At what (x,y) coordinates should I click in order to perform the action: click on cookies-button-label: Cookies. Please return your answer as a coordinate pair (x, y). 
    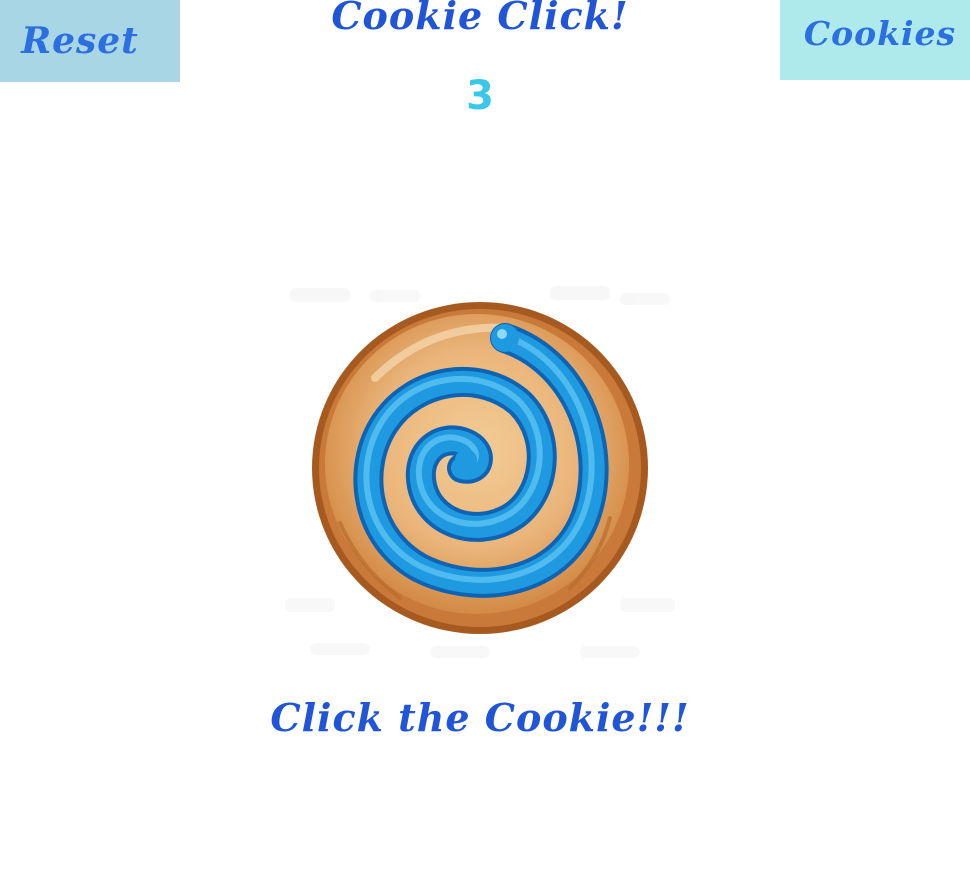
    Looking at the image, I should click on (880, 33).